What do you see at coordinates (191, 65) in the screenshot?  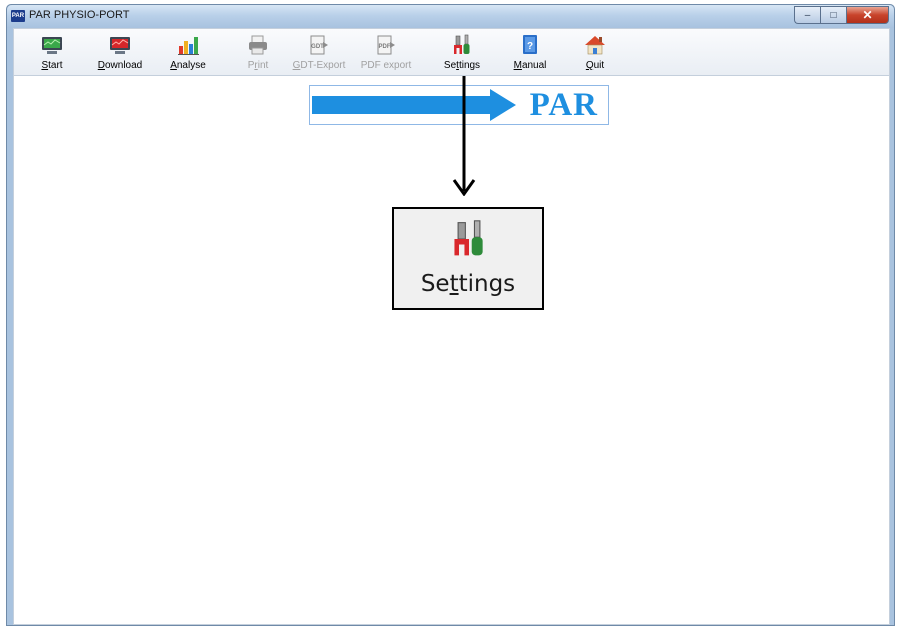 I see `analyse-label-rest: nalyse` at bounding box center [191, 65].